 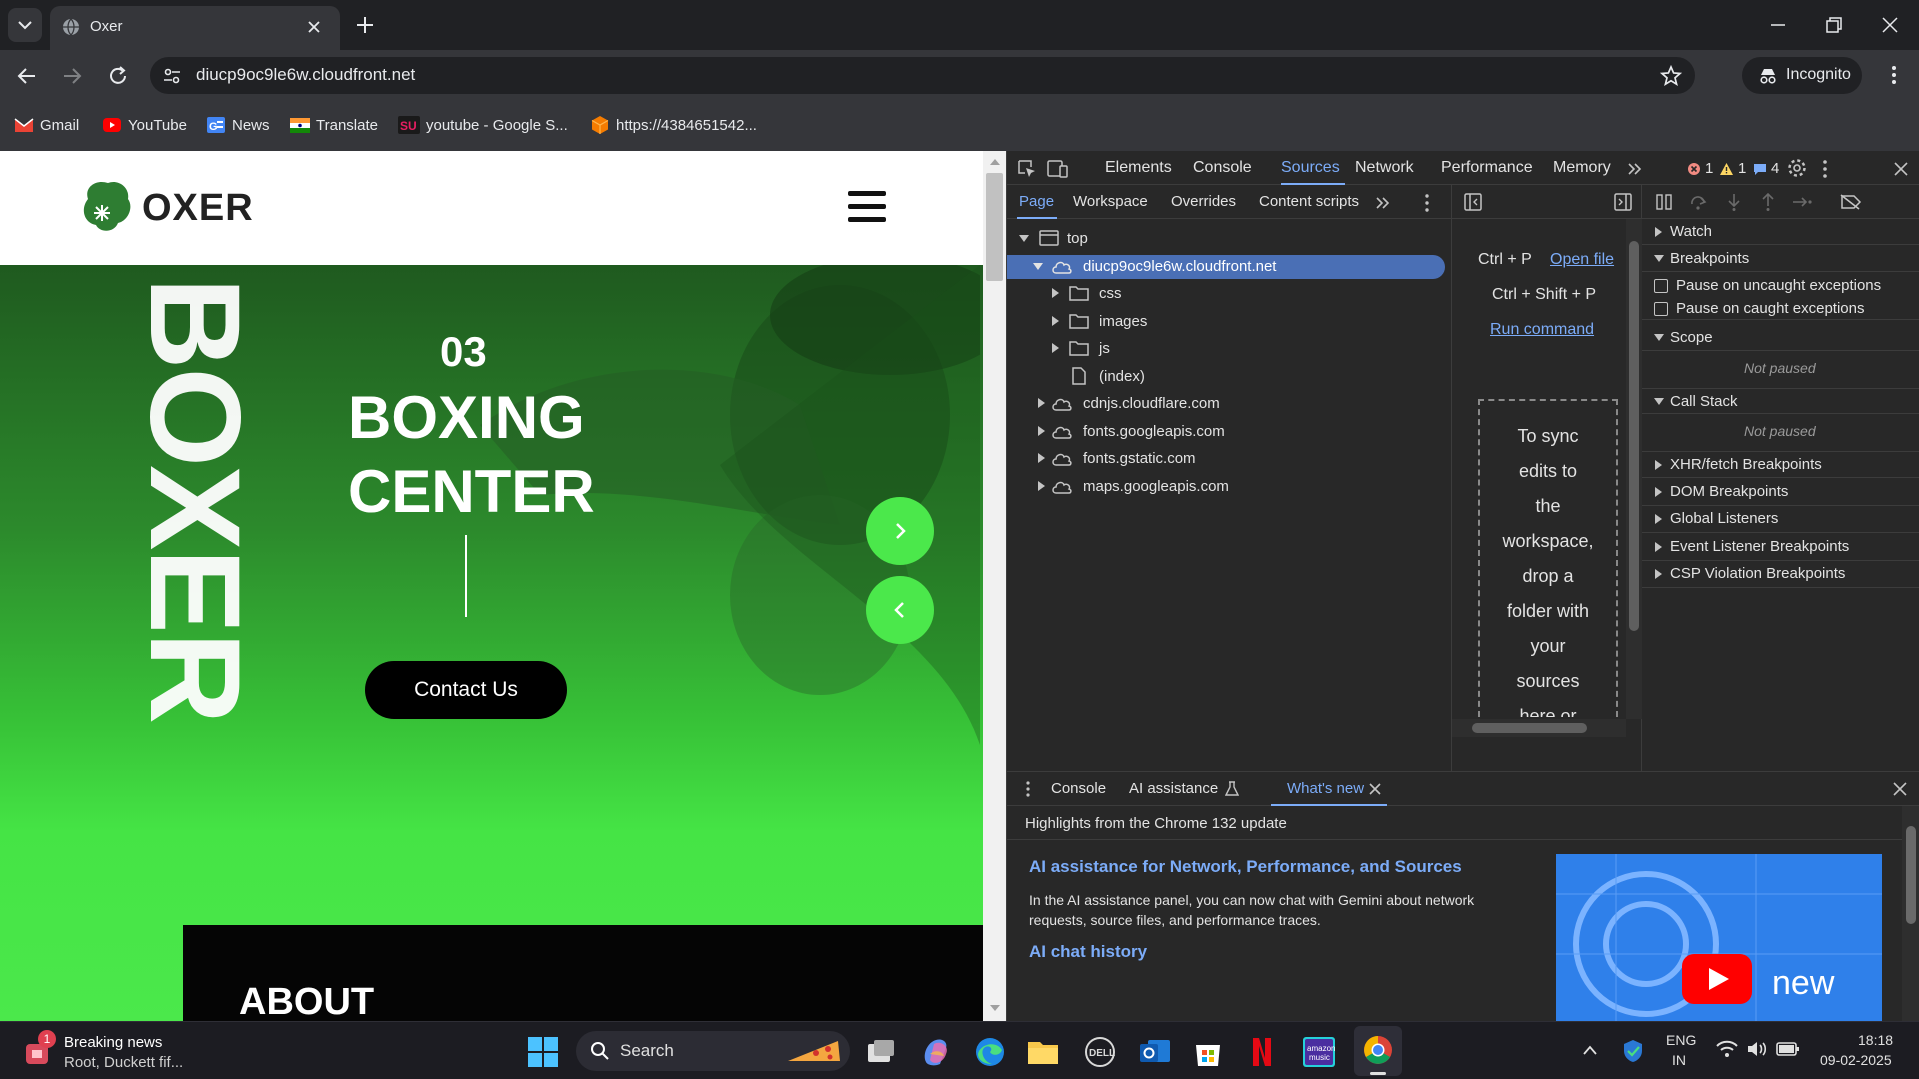 I want to click on device-toolbar-icon, so click(x=1058, y=169).